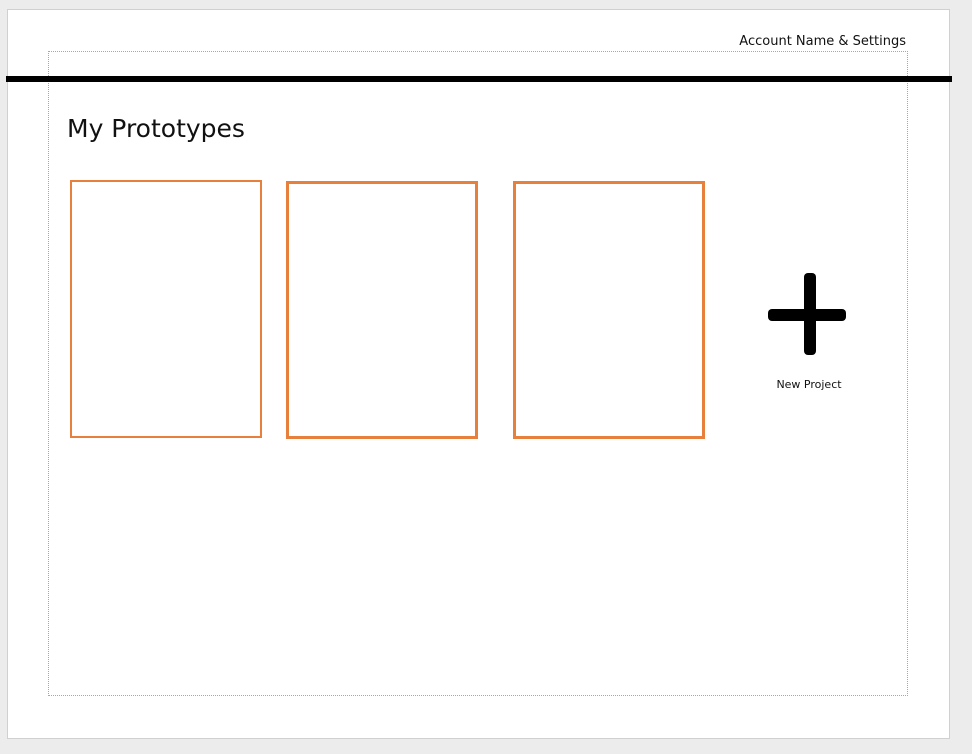 Image resolution: width=972 pixels, height=754 pixels. I want to click on new-project-label: New Project, so click(809, 384).